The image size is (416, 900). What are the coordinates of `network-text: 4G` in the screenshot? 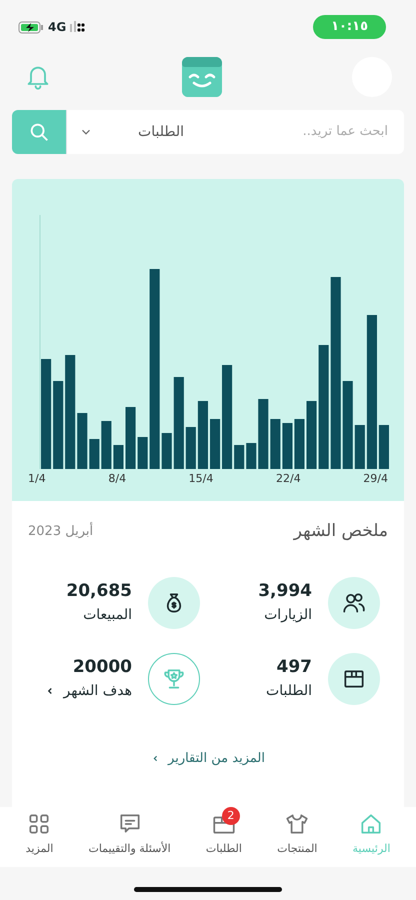 It's located at (57, 27).